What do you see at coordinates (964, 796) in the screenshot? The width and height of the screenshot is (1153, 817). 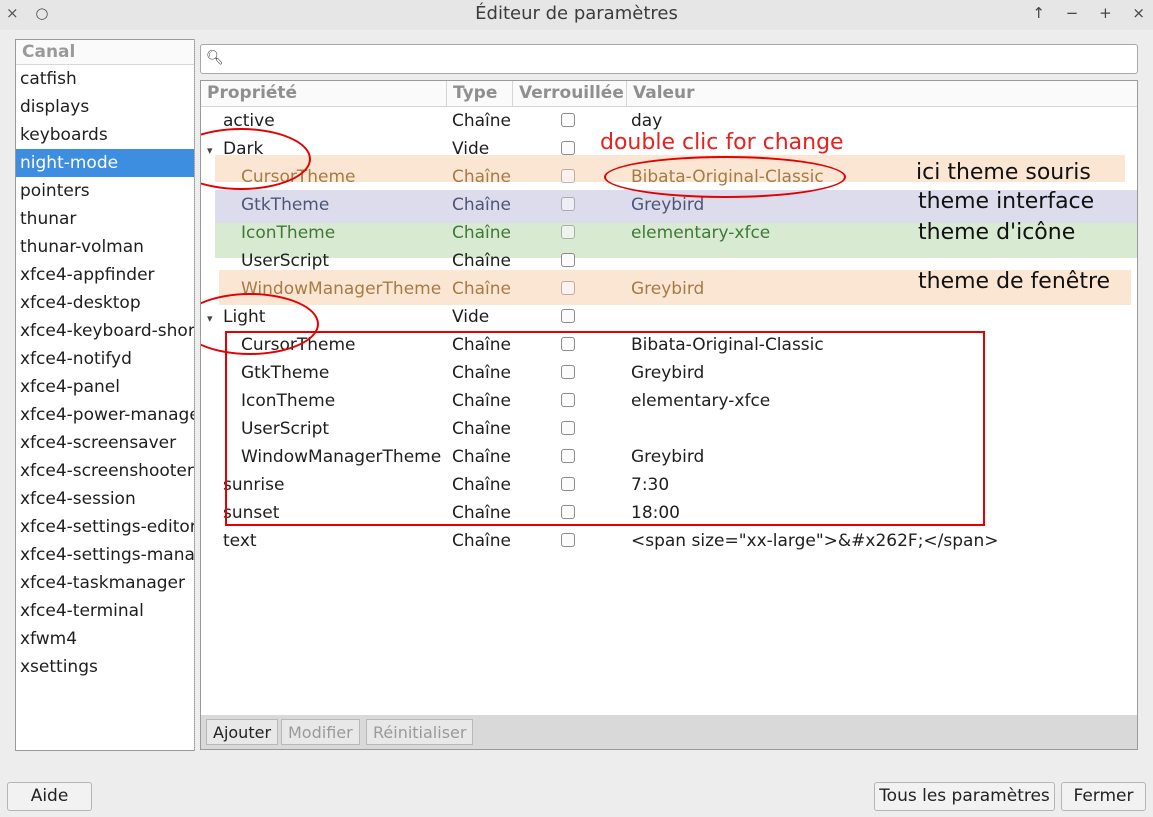 I see `all-settings-button: Tous les paramètres` at bounding box center [964, 796].